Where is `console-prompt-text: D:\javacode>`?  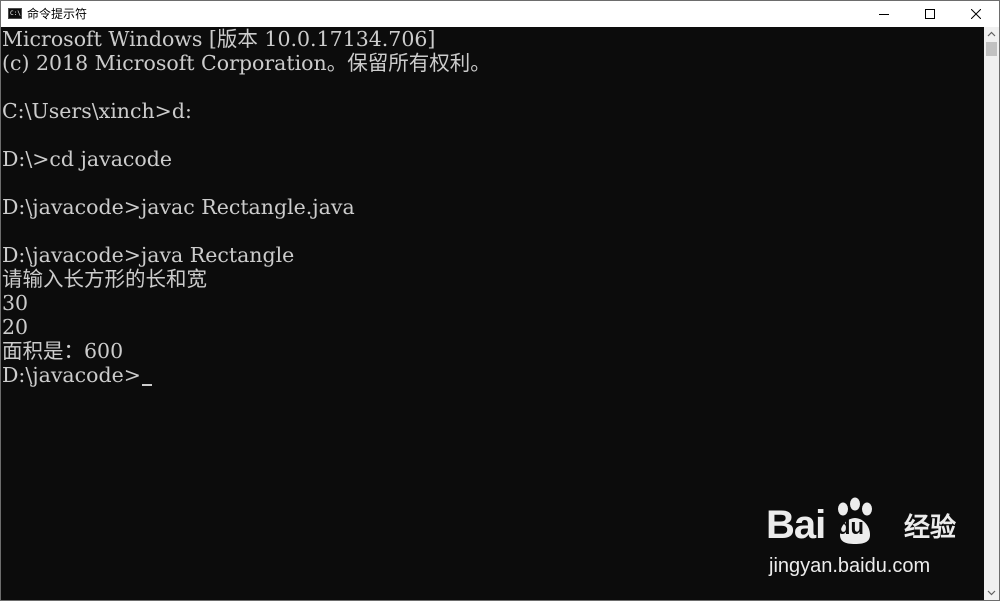 console-prompt-text: D:\javacode> is located at coordinates (71, 375).